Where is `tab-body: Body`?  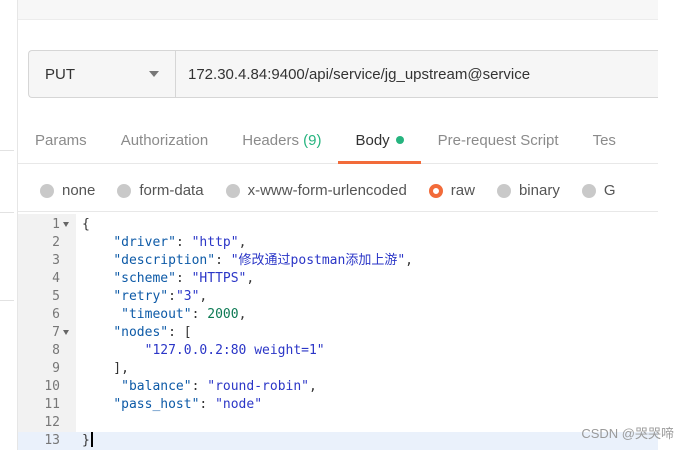 tab-body: Body is located at coordinates (379, 141).